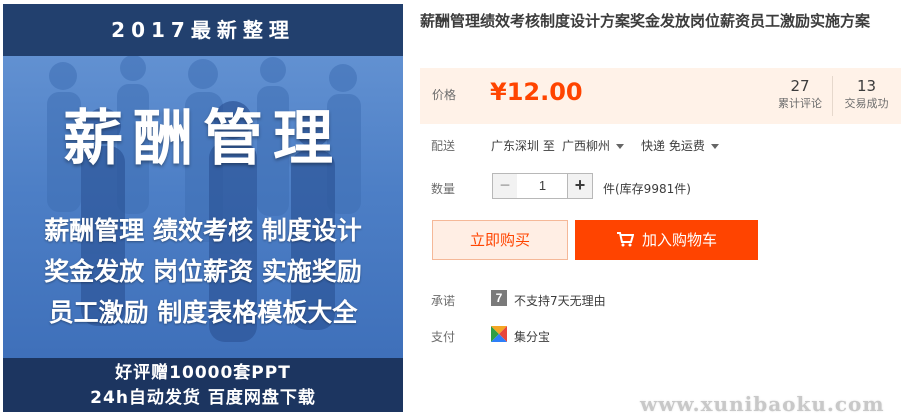 Image resolution: width=901 pixels, height=416 pixels. What do you see at coordinates (762, 404) in the screenshot?
I see `watermark: www.xunibaoku.com` at bounding box center [762, 404].